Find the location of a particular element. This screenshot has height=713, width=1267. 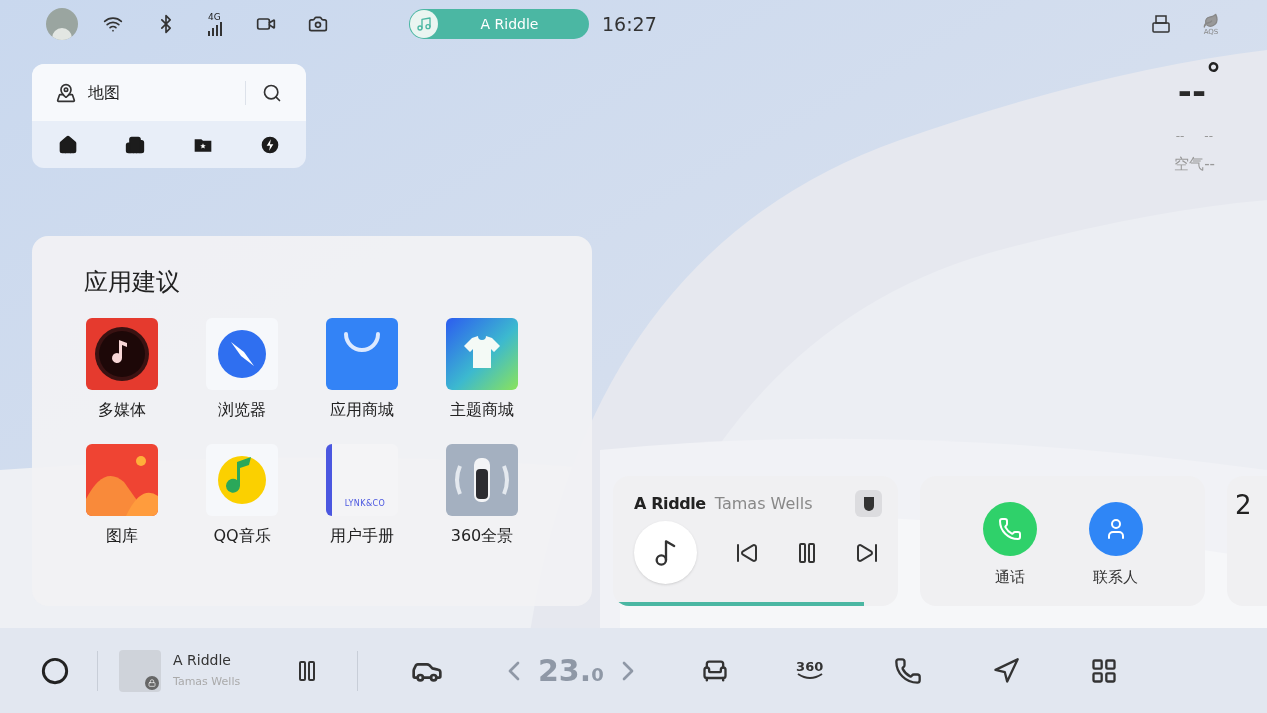

camera-icon is located at coordinates (318, 24).